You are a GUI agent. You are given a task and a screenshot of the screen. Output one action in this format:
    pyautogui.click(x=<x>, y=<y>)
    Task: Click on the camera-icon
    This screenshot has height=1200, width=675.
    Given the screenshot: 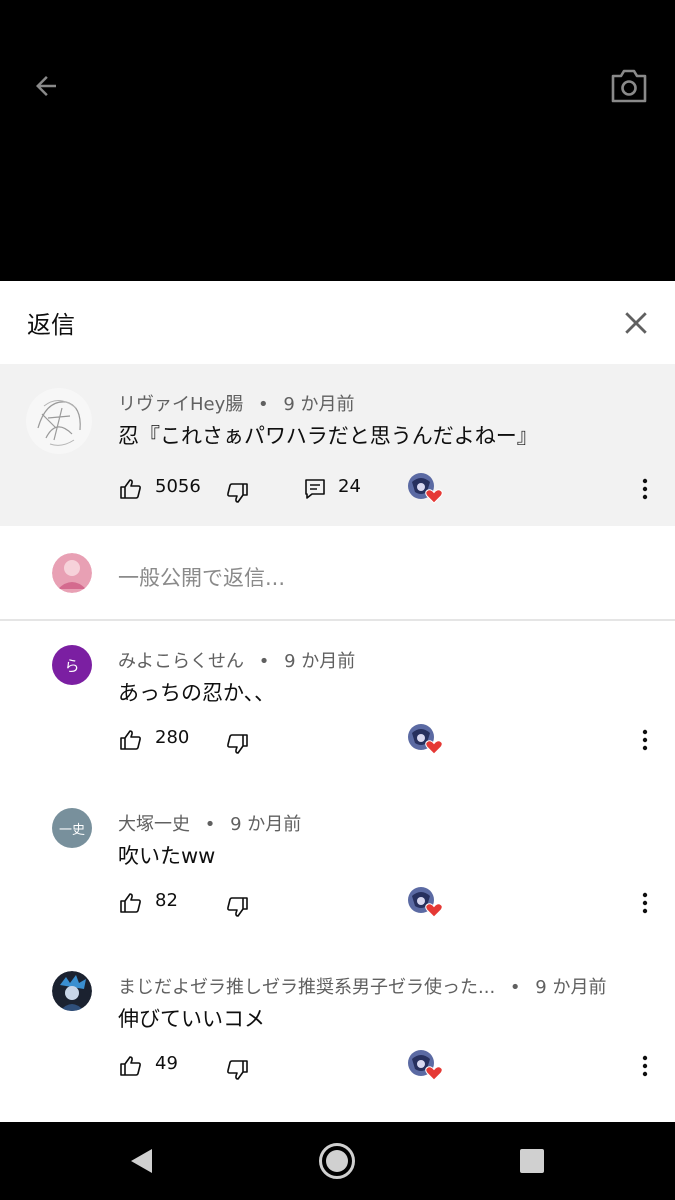 What is the action you would take?
    pyautogui.click(x=629, y=86)
    